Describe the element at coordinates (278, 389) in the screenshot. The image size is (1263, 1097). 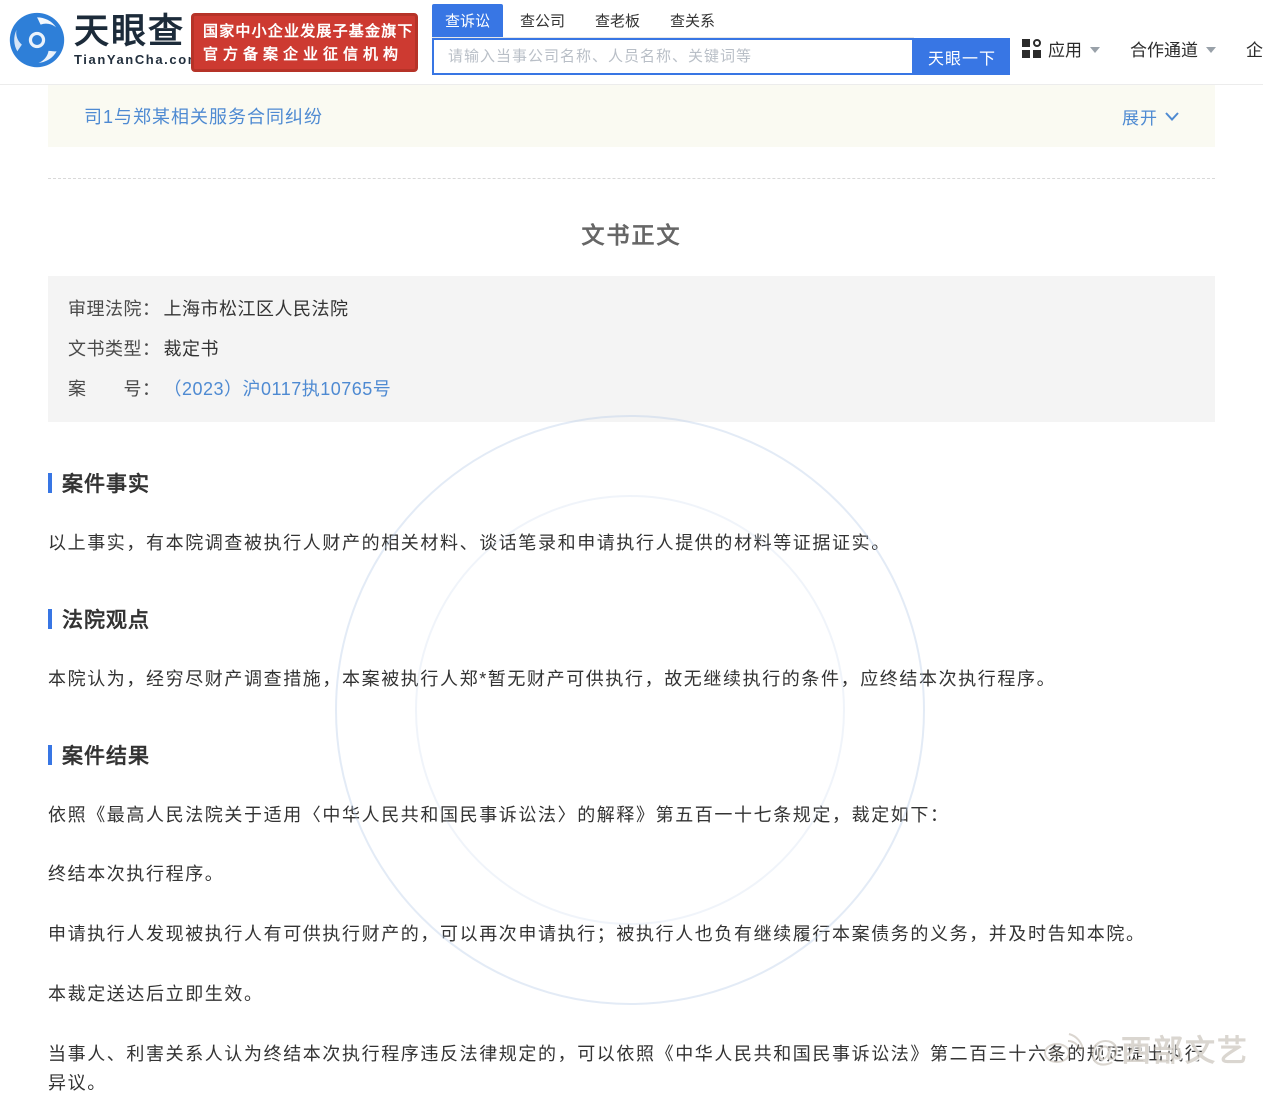
I see `case-number-link: （2023）沪0117执10765号` at that location.